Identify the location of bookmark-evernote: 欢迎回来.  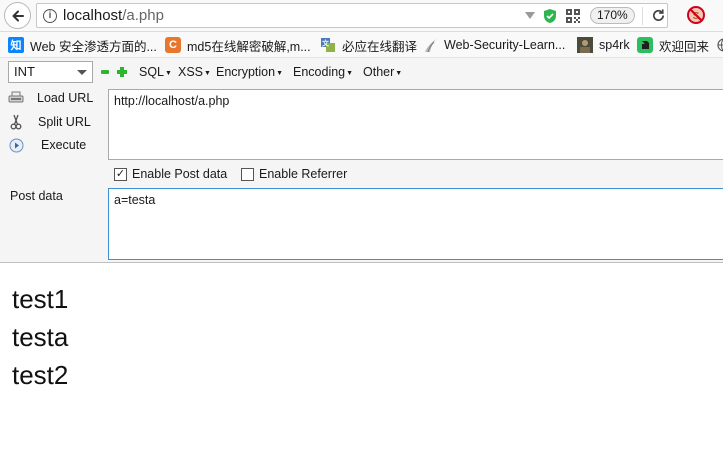
(673, 45).